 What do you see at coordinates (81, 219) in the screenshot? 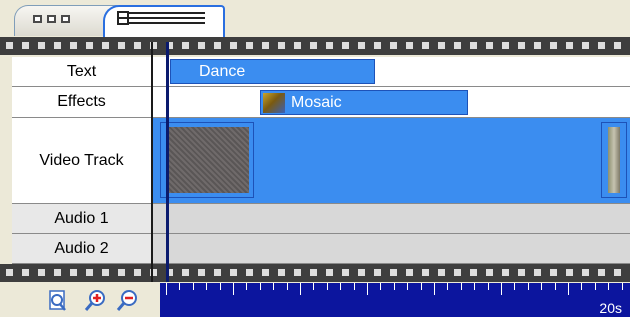
I see `row-label-audio-1: Audio 1` at bounding box center [81, 219].